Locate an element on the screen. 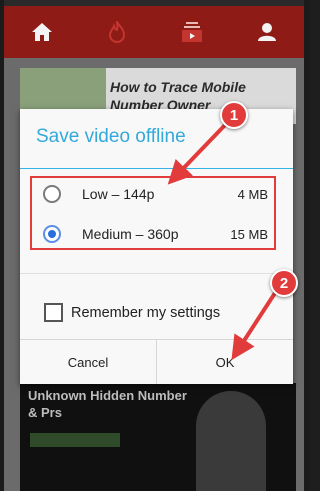 Image resolution: width=320 pixels, height=491 pixels. top-navigation is located at coordinates (154, 32).